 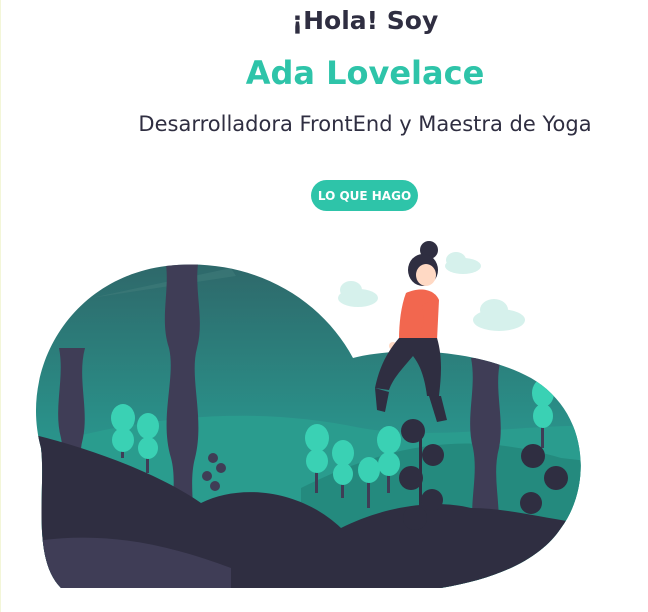 What do you see at coordinates (365, 73) in the screenshot?
I see `name-heading: Ada Lovelace` at bounding box center [365, 73].